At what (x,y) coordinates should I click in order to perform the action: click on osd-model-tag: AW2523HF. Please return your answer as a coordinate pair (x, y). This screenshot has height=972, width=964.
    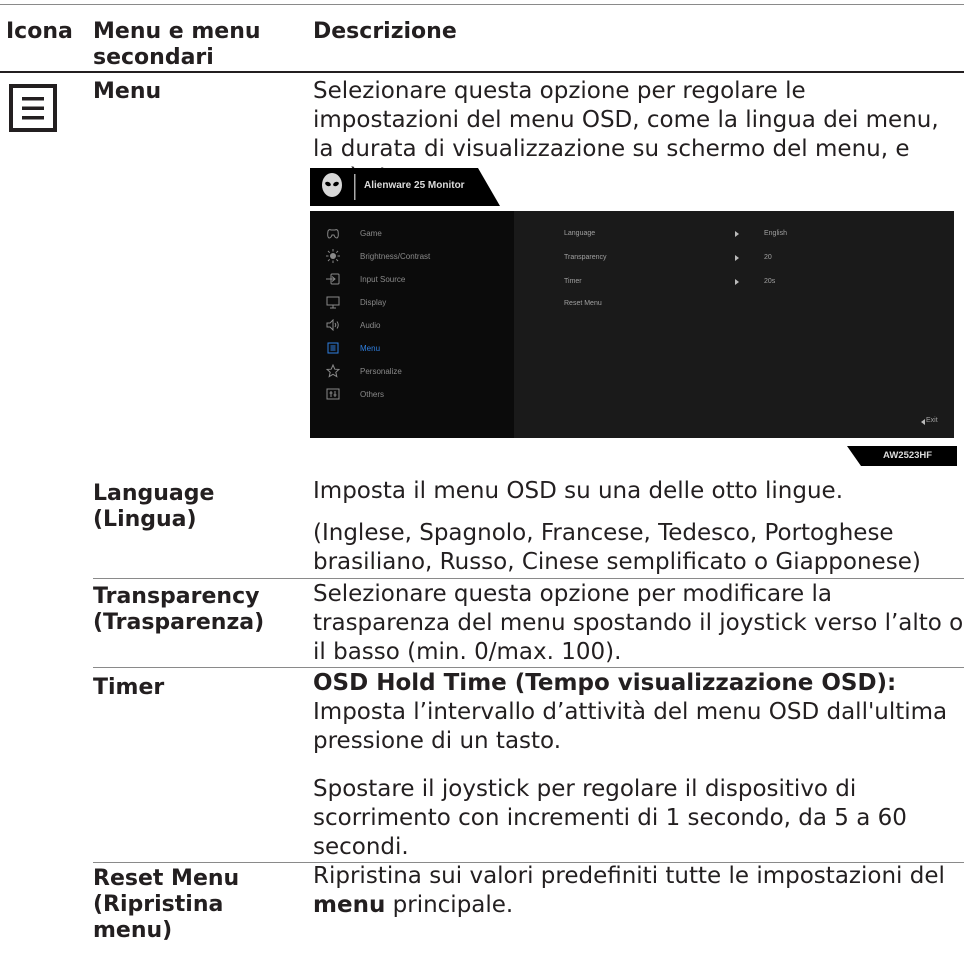
    Looking at the image, I should click on (902, 456).